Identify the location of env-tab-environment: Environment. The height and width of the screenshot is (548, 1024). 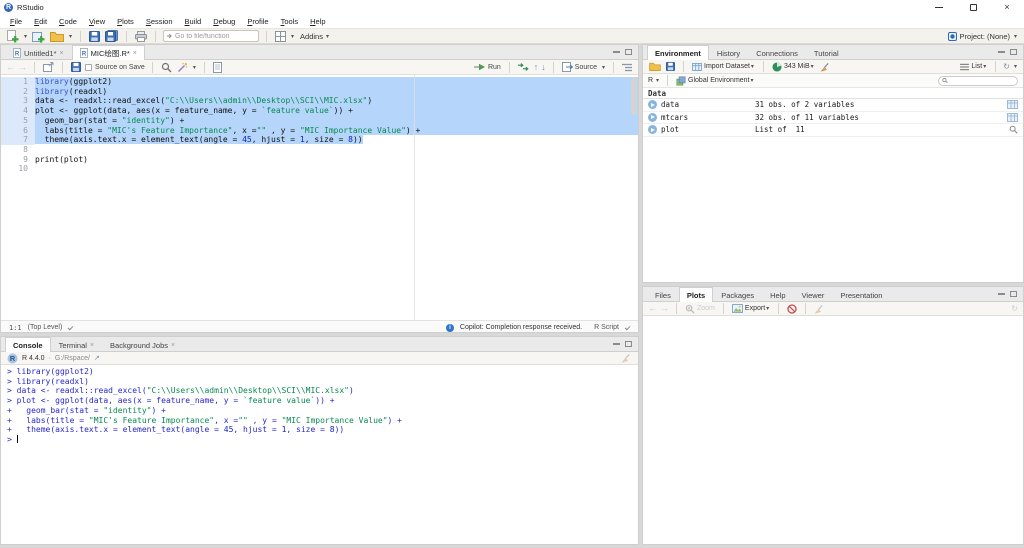
(678, 52).